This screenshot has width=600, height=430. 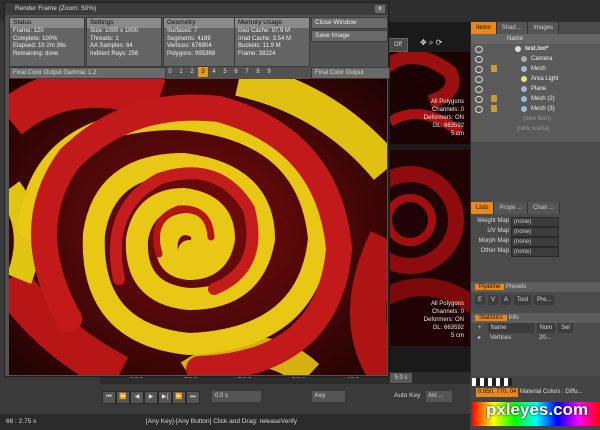 What do you see at coordinates (272, 23) in the screenshot?
I see `memory-panel-header: Memory Usage` at bounding box center [272, 23].